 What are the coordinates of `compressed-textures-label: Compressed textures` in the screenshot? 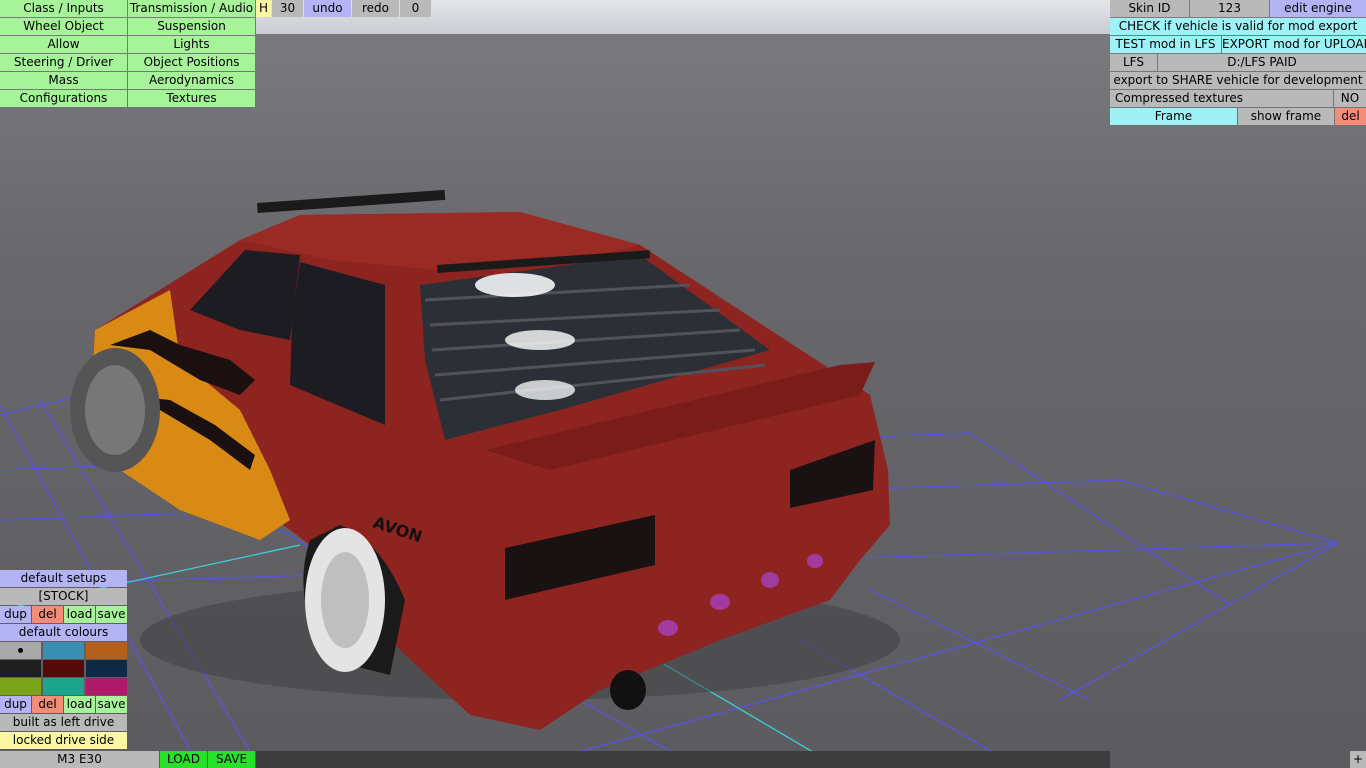 It's located at (1221, 98).